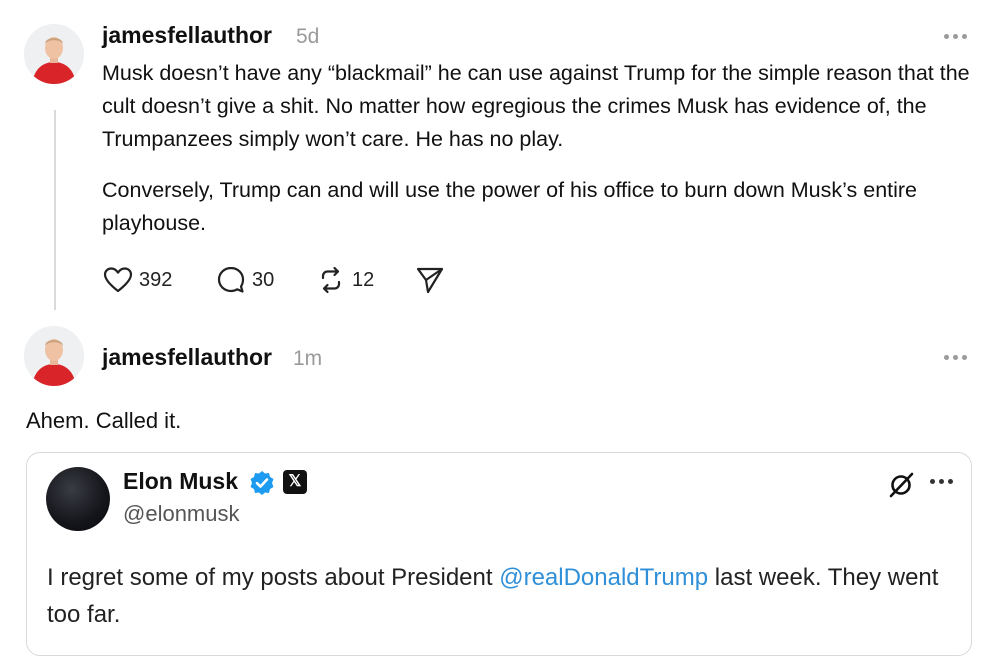  What do you see at coordinates (156, 279) in the screenshot?
I see `like-count: 392` at bounding box center [156, 279].